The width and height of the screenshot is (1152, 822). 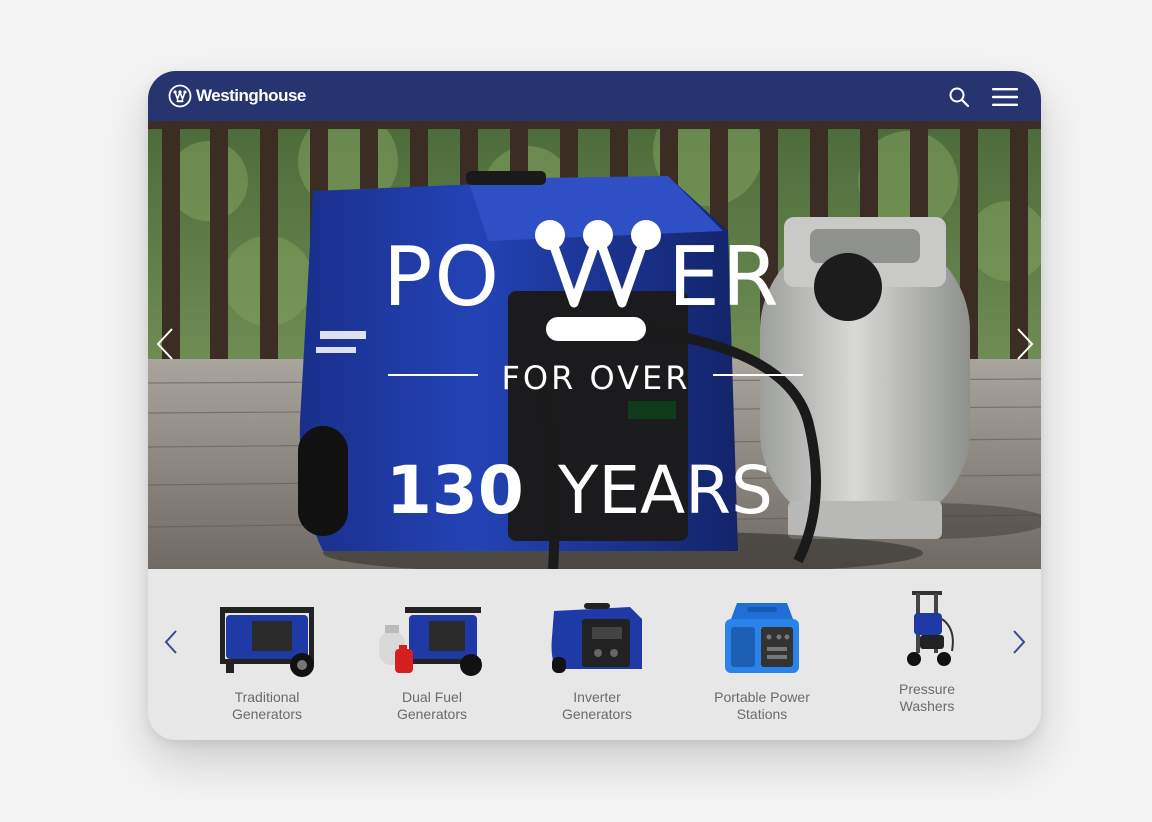 I want to click on traditional-generator-image, so click(x=267, y=642).